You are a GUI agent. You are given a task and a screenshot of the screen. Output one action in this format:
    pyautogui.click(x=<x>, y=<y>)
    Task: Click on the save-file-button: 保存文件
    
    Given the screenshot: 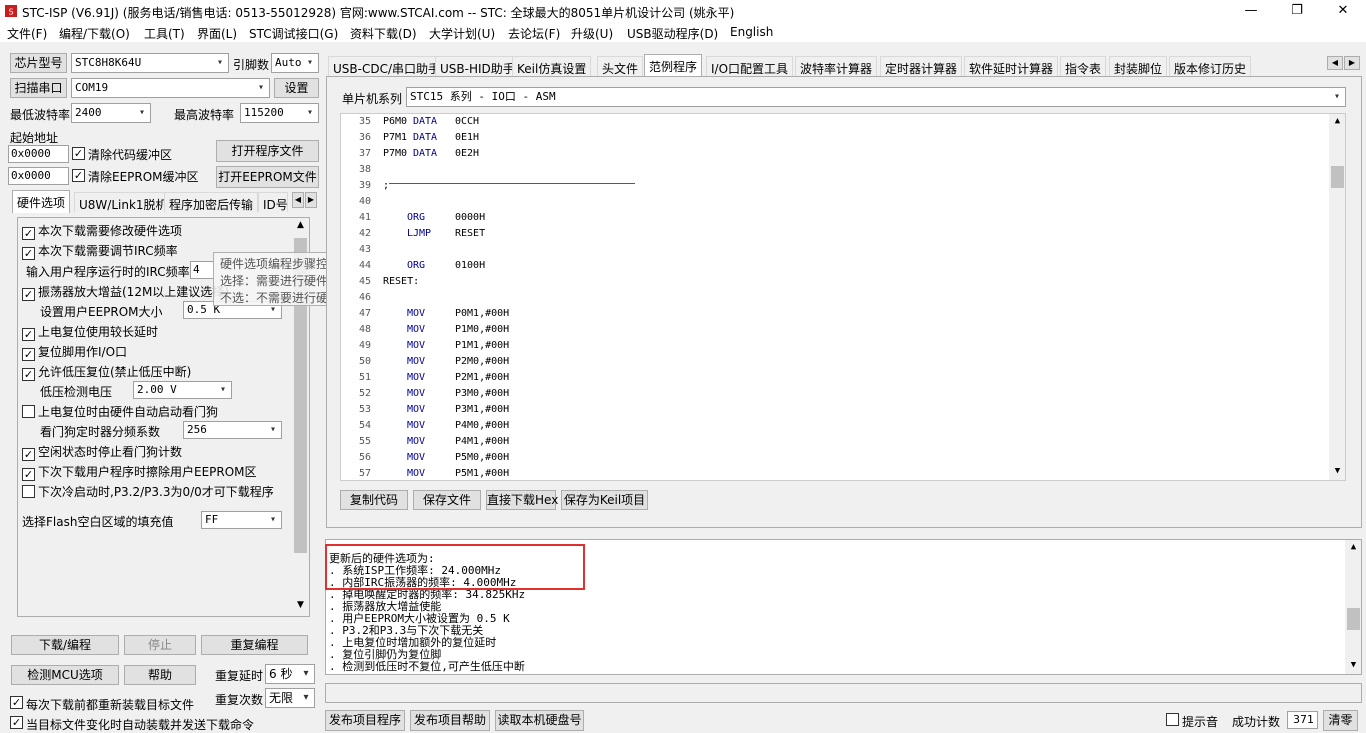 What is the action you would take?
    pyautogui.click(x=447, y=500)
    